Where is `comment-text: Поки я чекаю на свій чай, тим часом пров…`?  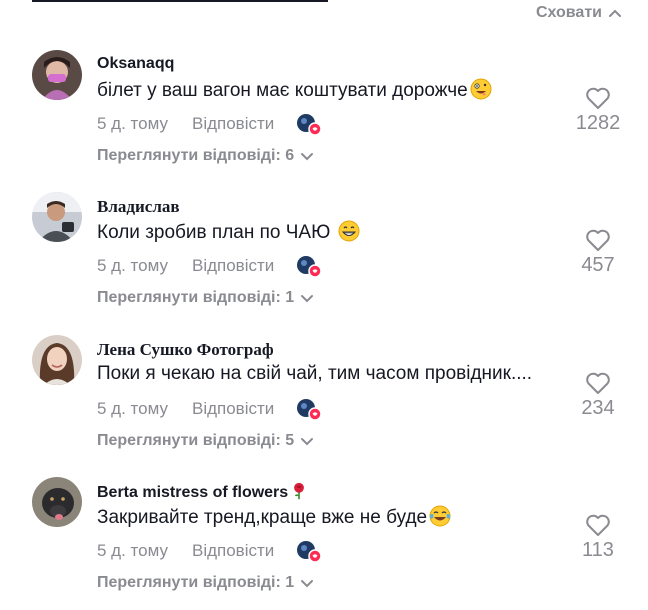 comment-text: Поки я чекаю на свій чай, тим часом пров… is located at coordinates (315, 373).